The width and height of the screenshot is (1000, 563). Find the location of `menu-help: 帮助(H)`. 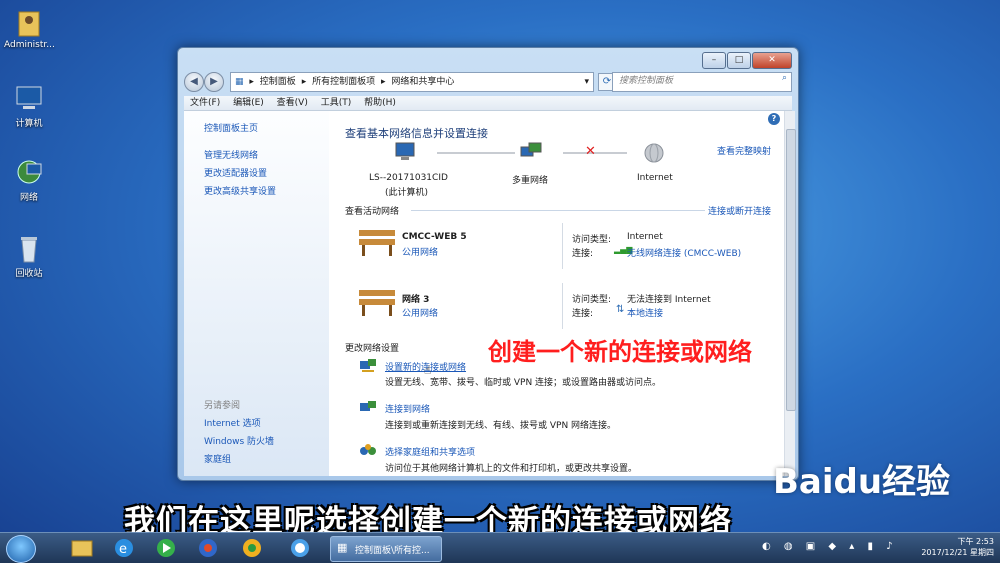

menu-help: 帮助(H) is located at coordinates (380, 103).